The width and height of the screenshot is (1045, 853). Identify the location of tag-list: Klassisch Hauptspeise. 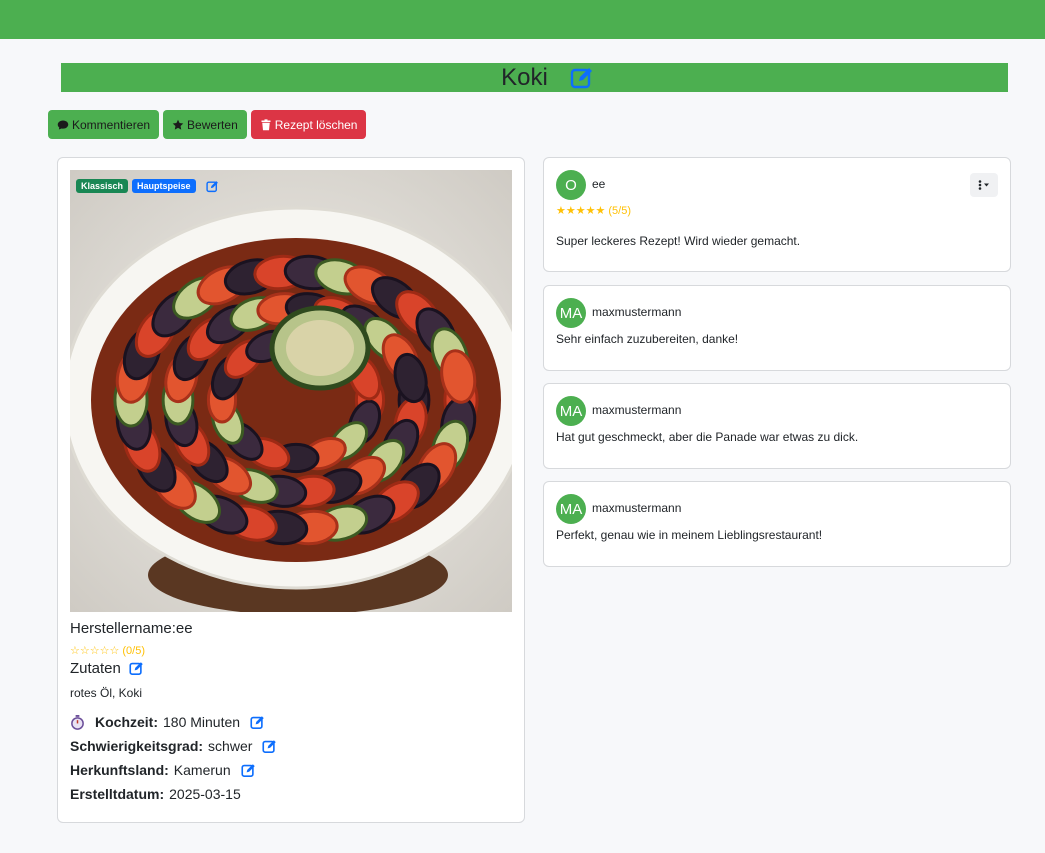
(147, 186).